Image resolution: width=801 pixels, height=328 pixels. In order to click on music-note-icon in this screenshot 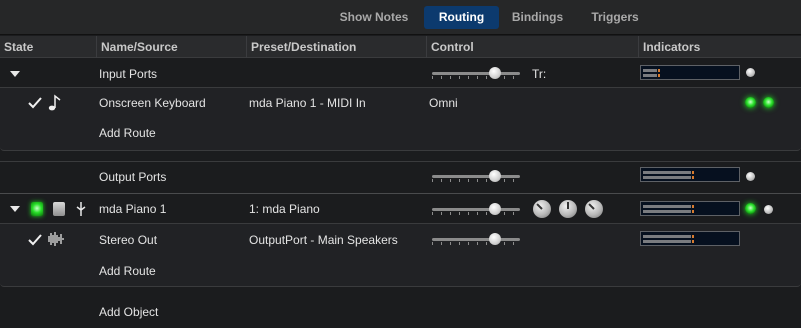, I will do `click(54, 102)`.